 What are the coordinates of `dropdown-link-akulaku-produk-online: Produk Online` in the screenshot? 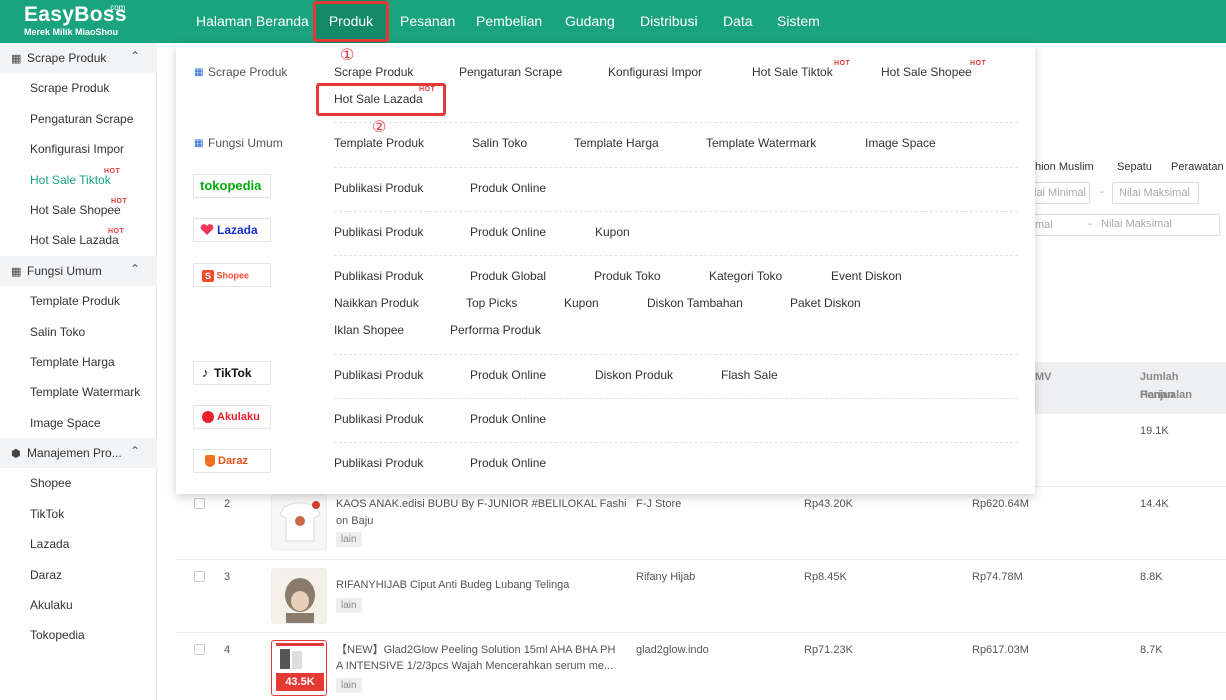 It's located at (508, 419).